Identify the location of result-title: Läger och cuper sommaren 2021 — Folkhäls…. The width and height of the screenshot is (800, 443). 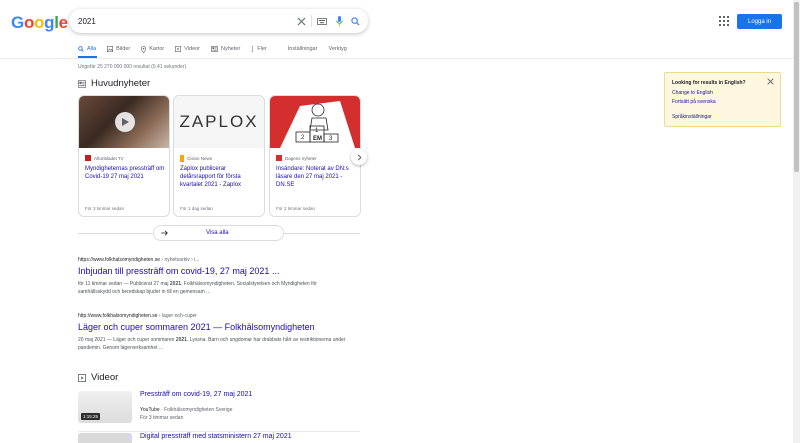
(213, 327).